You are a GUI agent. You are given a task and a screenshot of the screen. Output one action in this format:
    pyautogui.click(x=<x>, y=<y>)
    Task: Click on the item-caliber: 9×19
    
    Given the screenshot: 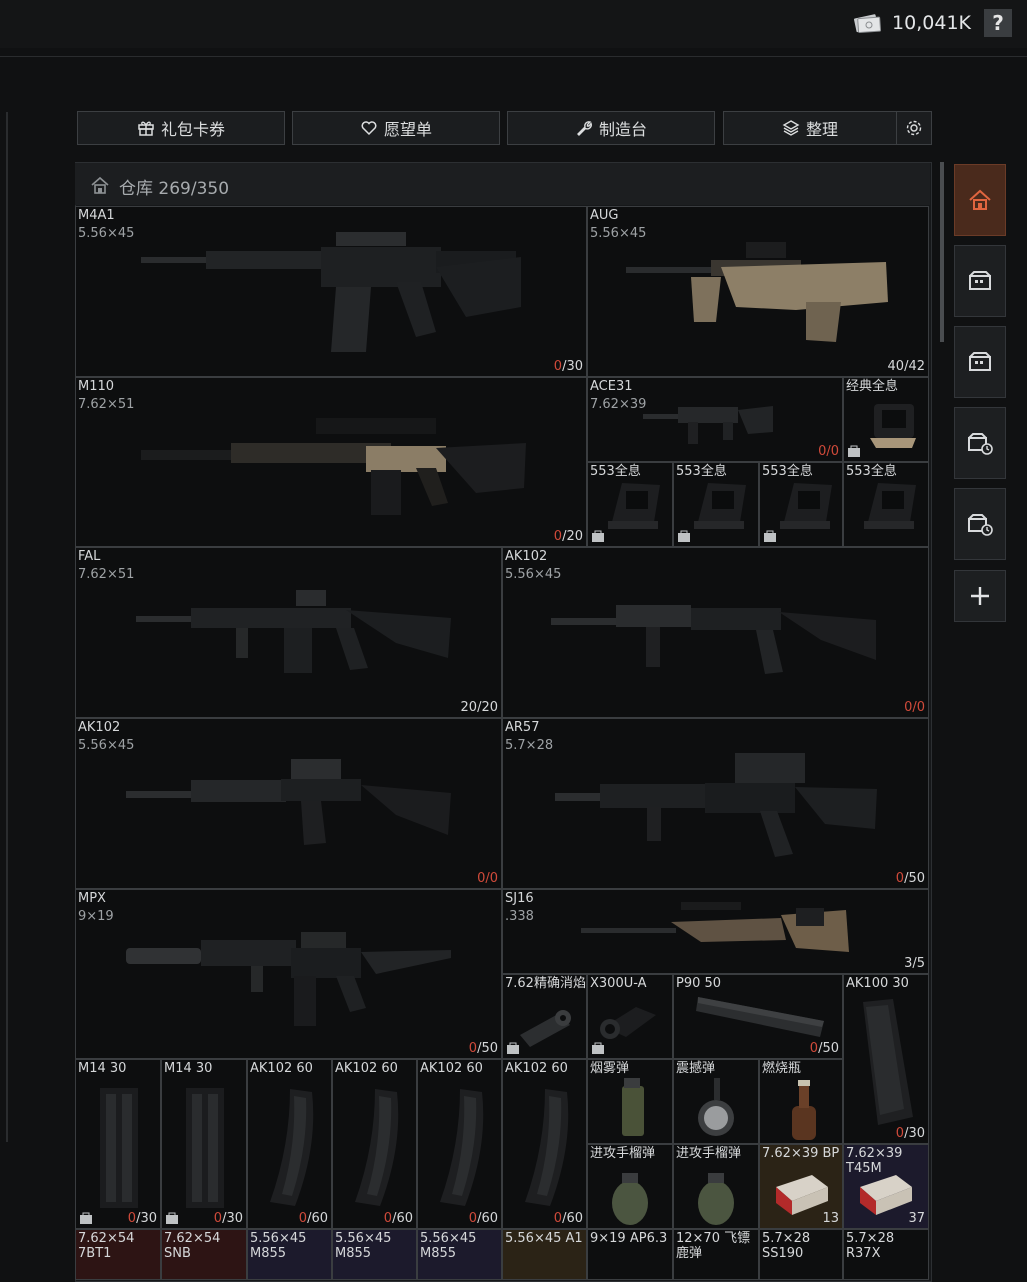 What is the action you would take?
    pyautogui.click(x=96, y=916)
    